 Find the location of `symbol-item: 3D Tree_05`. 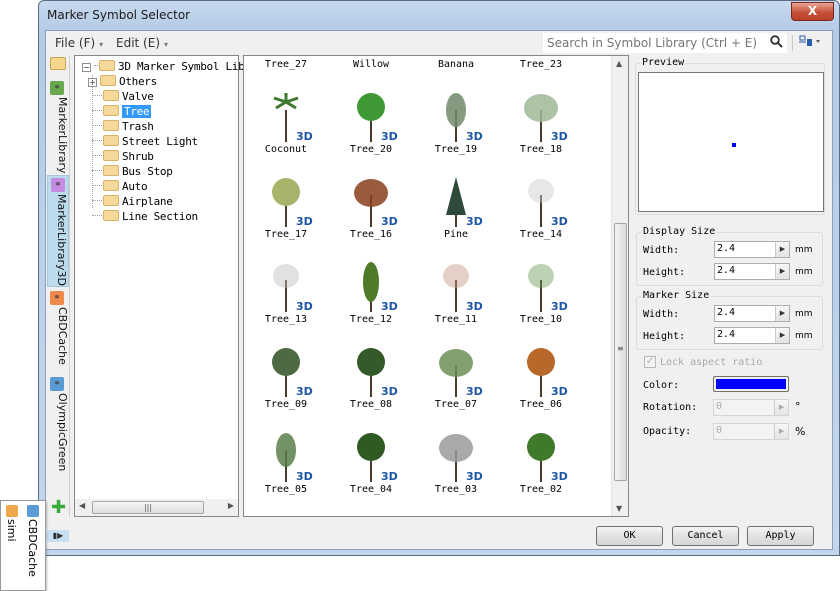

symbol-item: 3D Tree_05 is located at coordinates (286, 466).